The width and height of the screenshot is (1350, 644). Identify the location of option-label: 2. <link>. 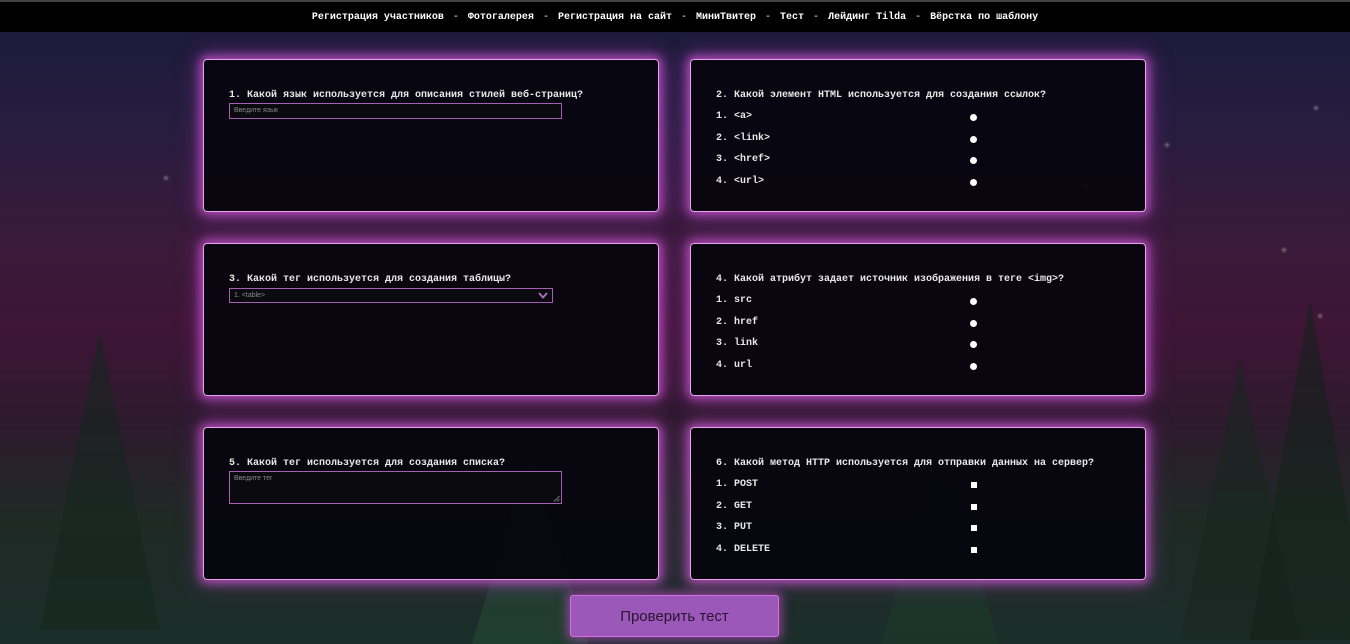
(743, 138).